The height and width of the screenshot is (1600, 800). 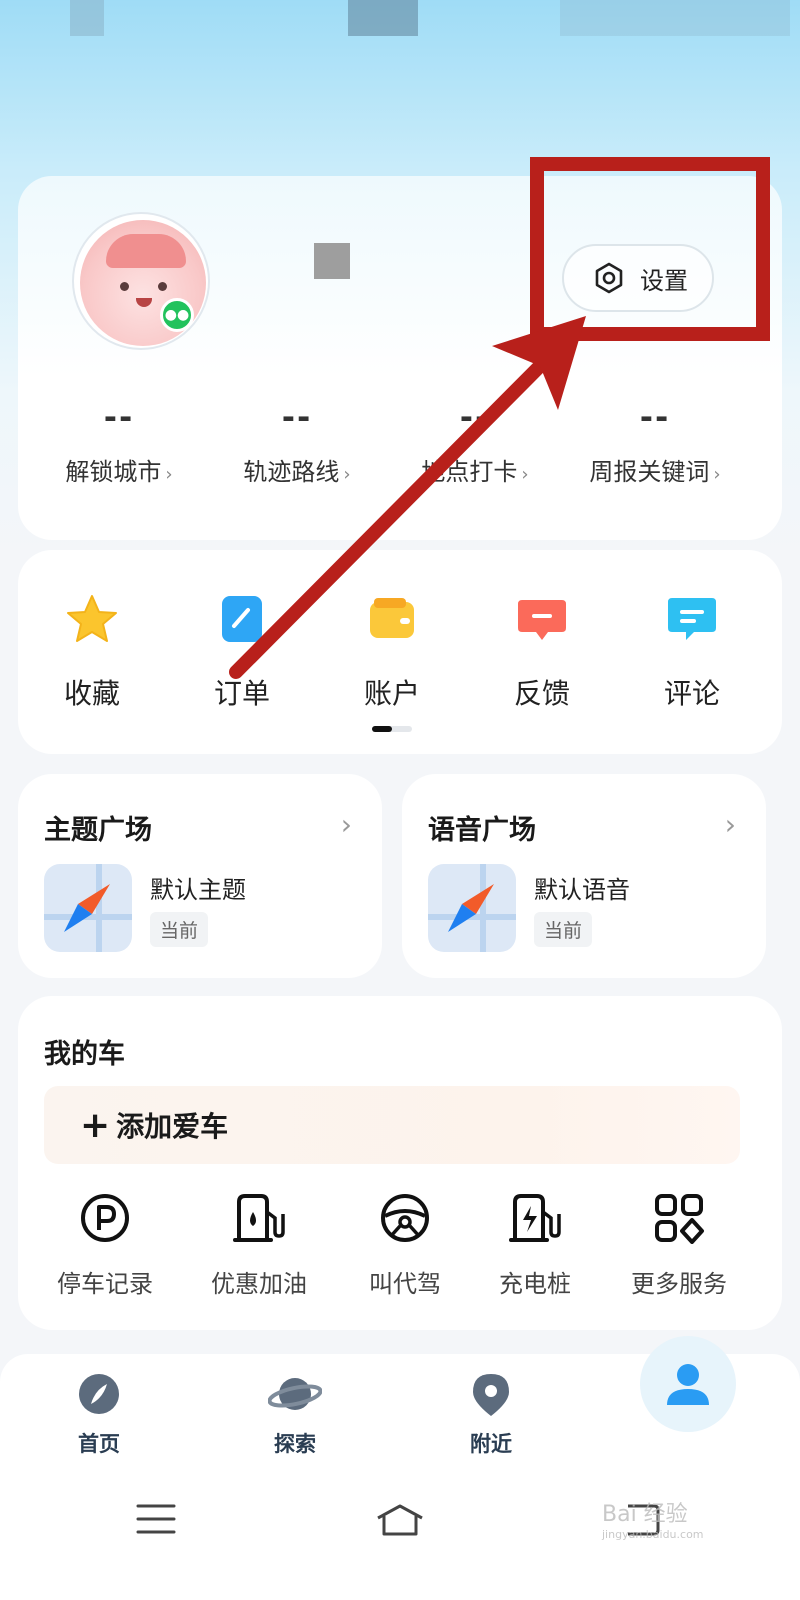 What do you see at coordinates (407, 497) in the screenshot?
I see `annotation-arrow` at bounding box center [407, 497].